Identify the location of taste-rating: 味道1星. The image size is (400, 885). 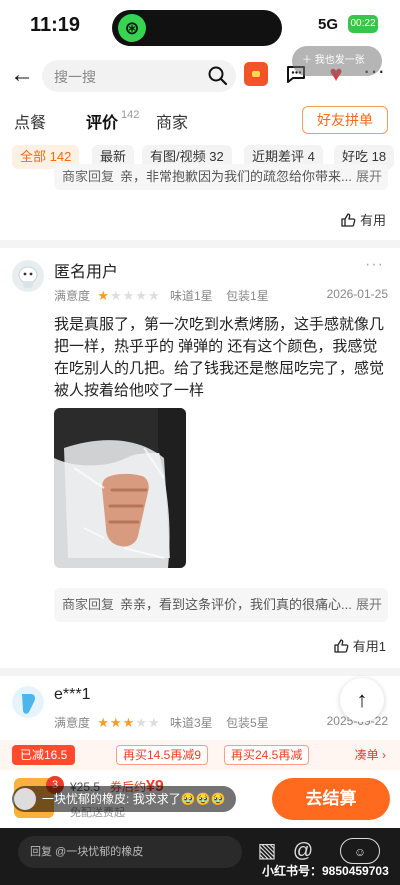
(191, 296).